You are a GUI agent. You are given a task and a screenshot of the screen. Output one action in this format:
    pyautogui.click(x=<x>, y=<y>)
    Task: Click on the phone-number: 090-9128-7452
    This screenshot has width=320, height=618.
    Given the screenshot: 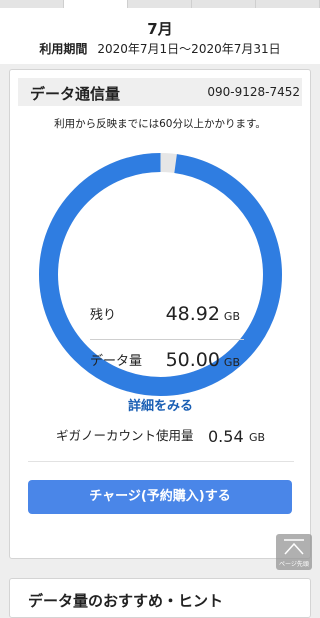 What is the action you would take?
    pyautogui.click(x=253, y=92)
    